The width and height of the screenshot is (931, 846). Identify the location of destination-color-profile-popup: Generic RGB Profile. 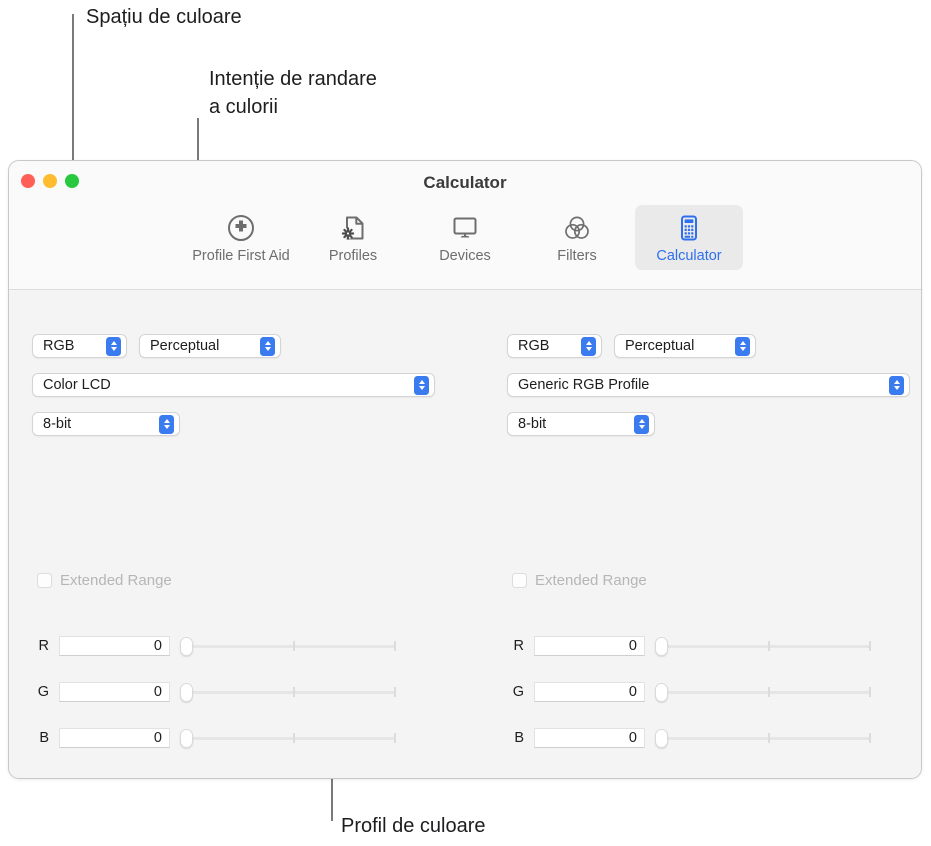
(708, 385).